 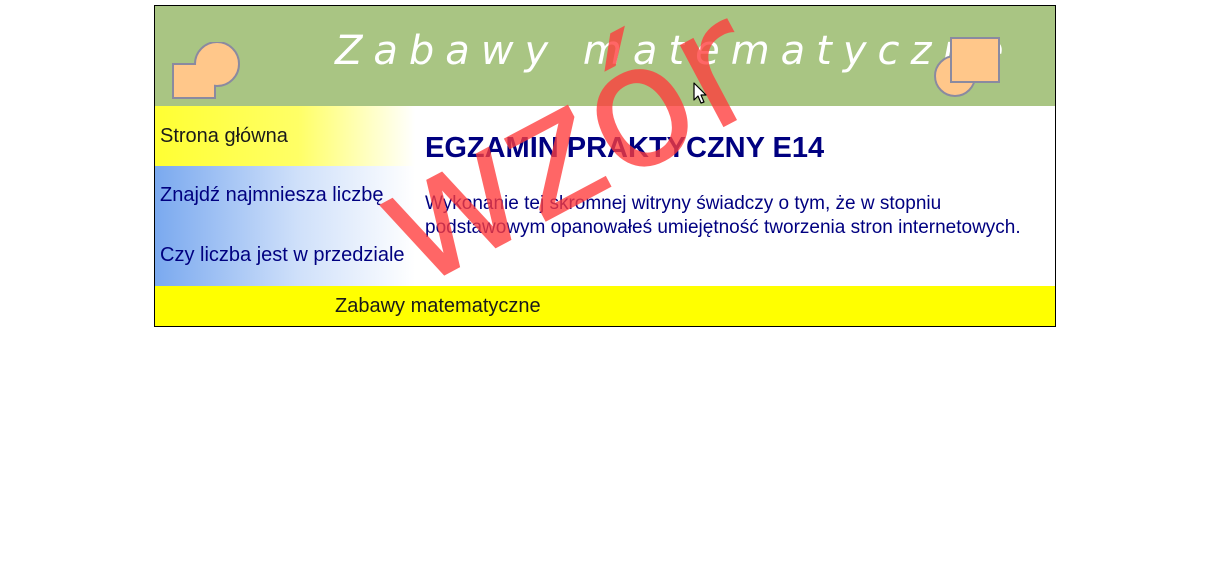 I want to click on header-banner: Zabawy matematyczne, so click(x=605, y=56).